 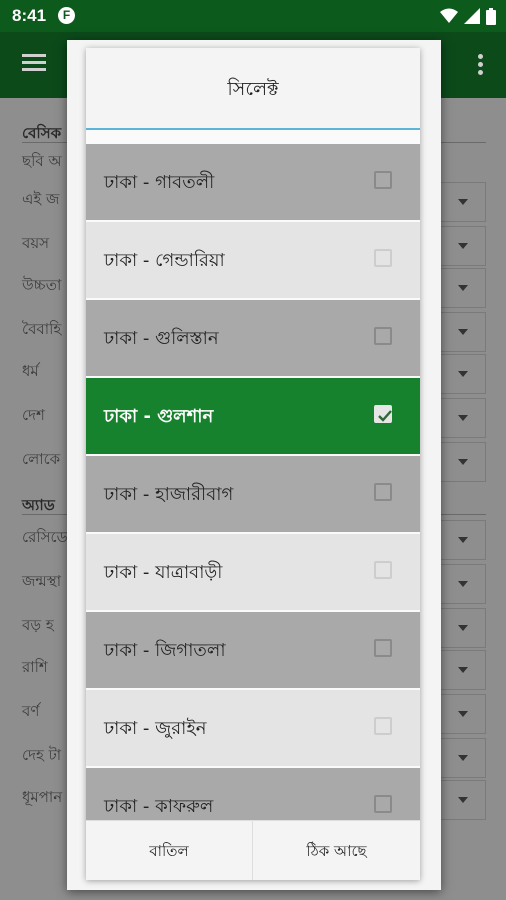 I want to click on option-label: ঢাকা - গুলশান, so click(x=159, y=416).